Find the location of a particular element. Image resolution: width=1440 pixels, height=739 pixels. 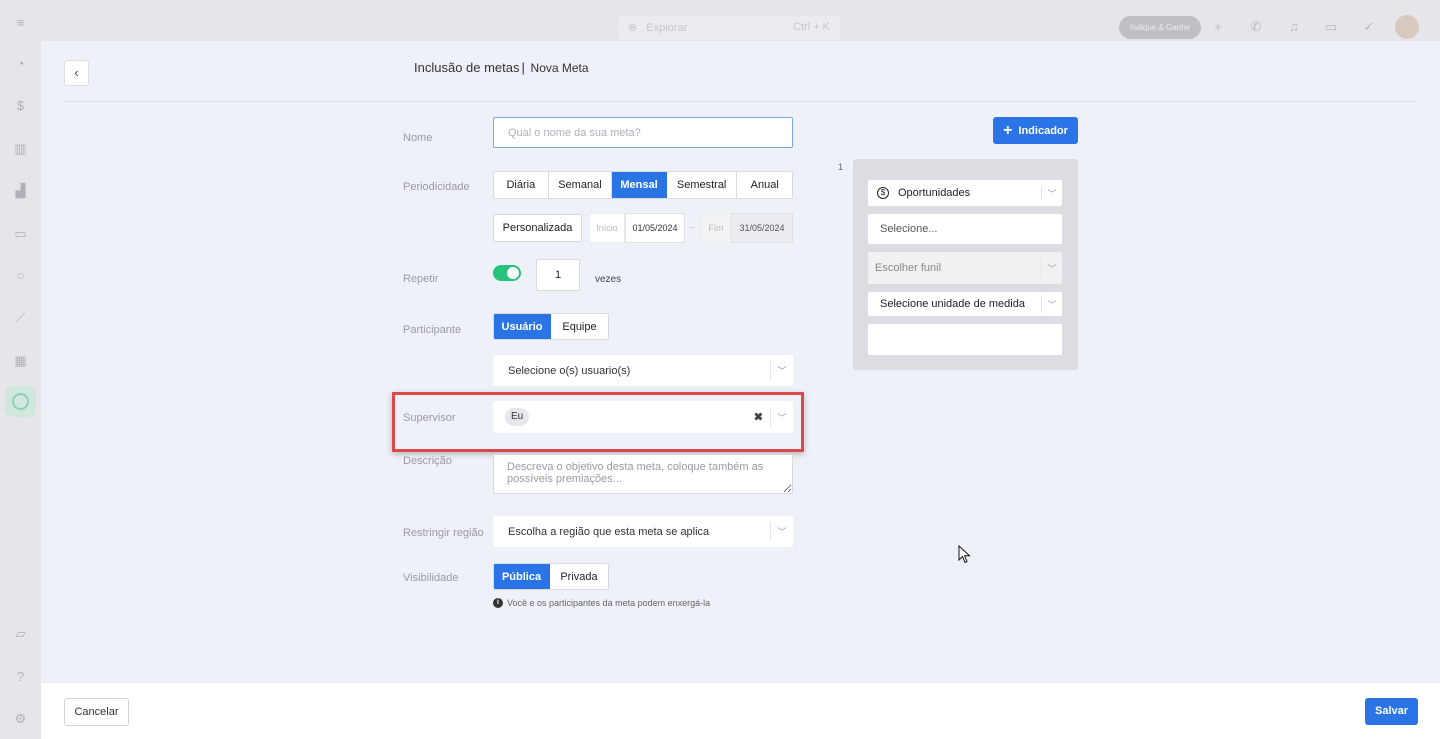

period-option-semanal: Semanal is located at coordinates (581, 185).